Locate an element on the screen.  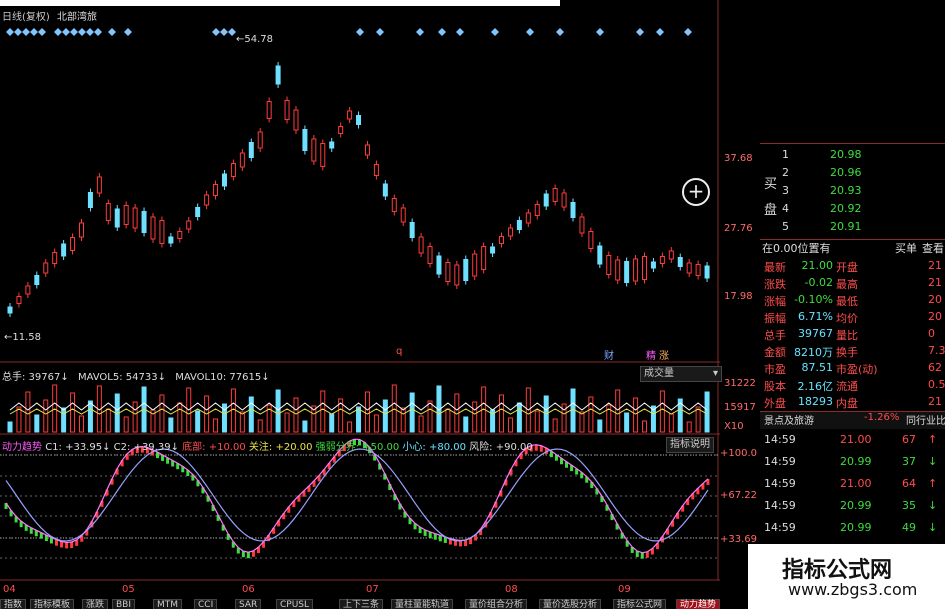
indicator-layer is located at coordinates (357, 498).